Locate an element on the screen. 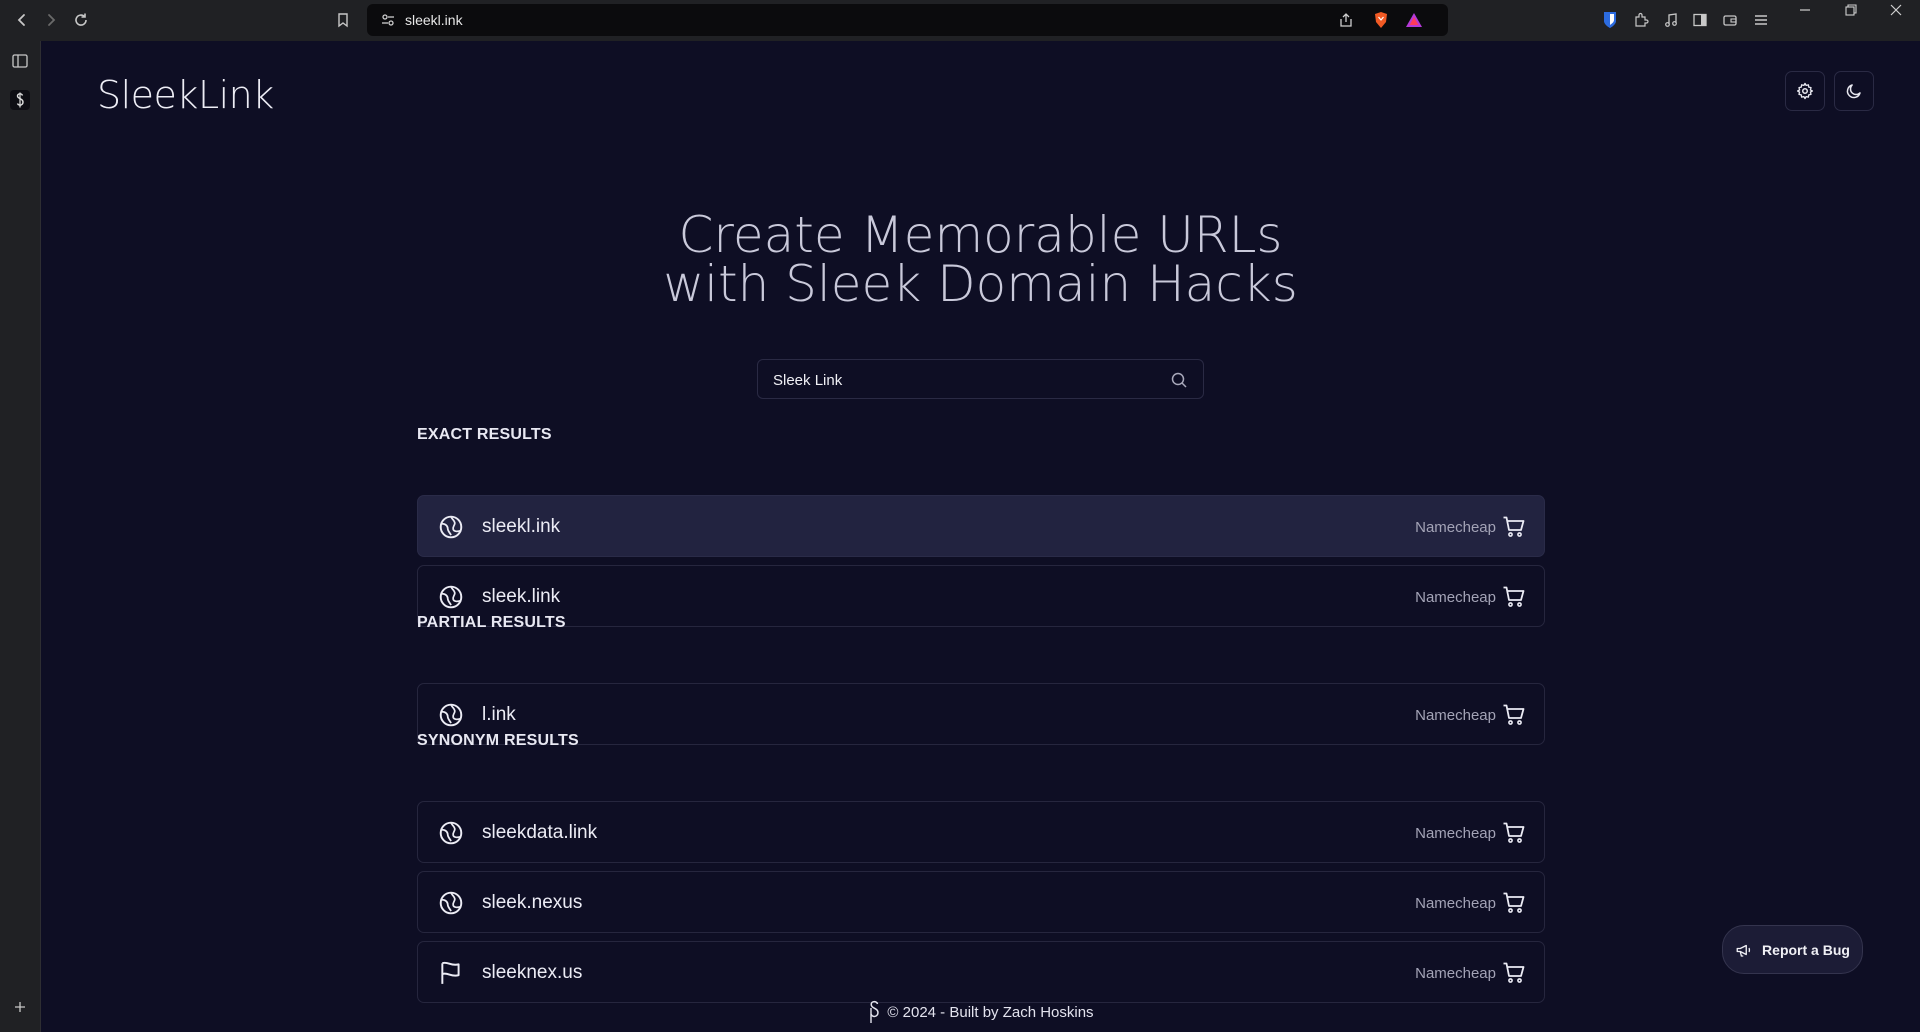 The image size is (1920, 1032). result-row: l.ink Namecheap is located at coordinates (981, 714).